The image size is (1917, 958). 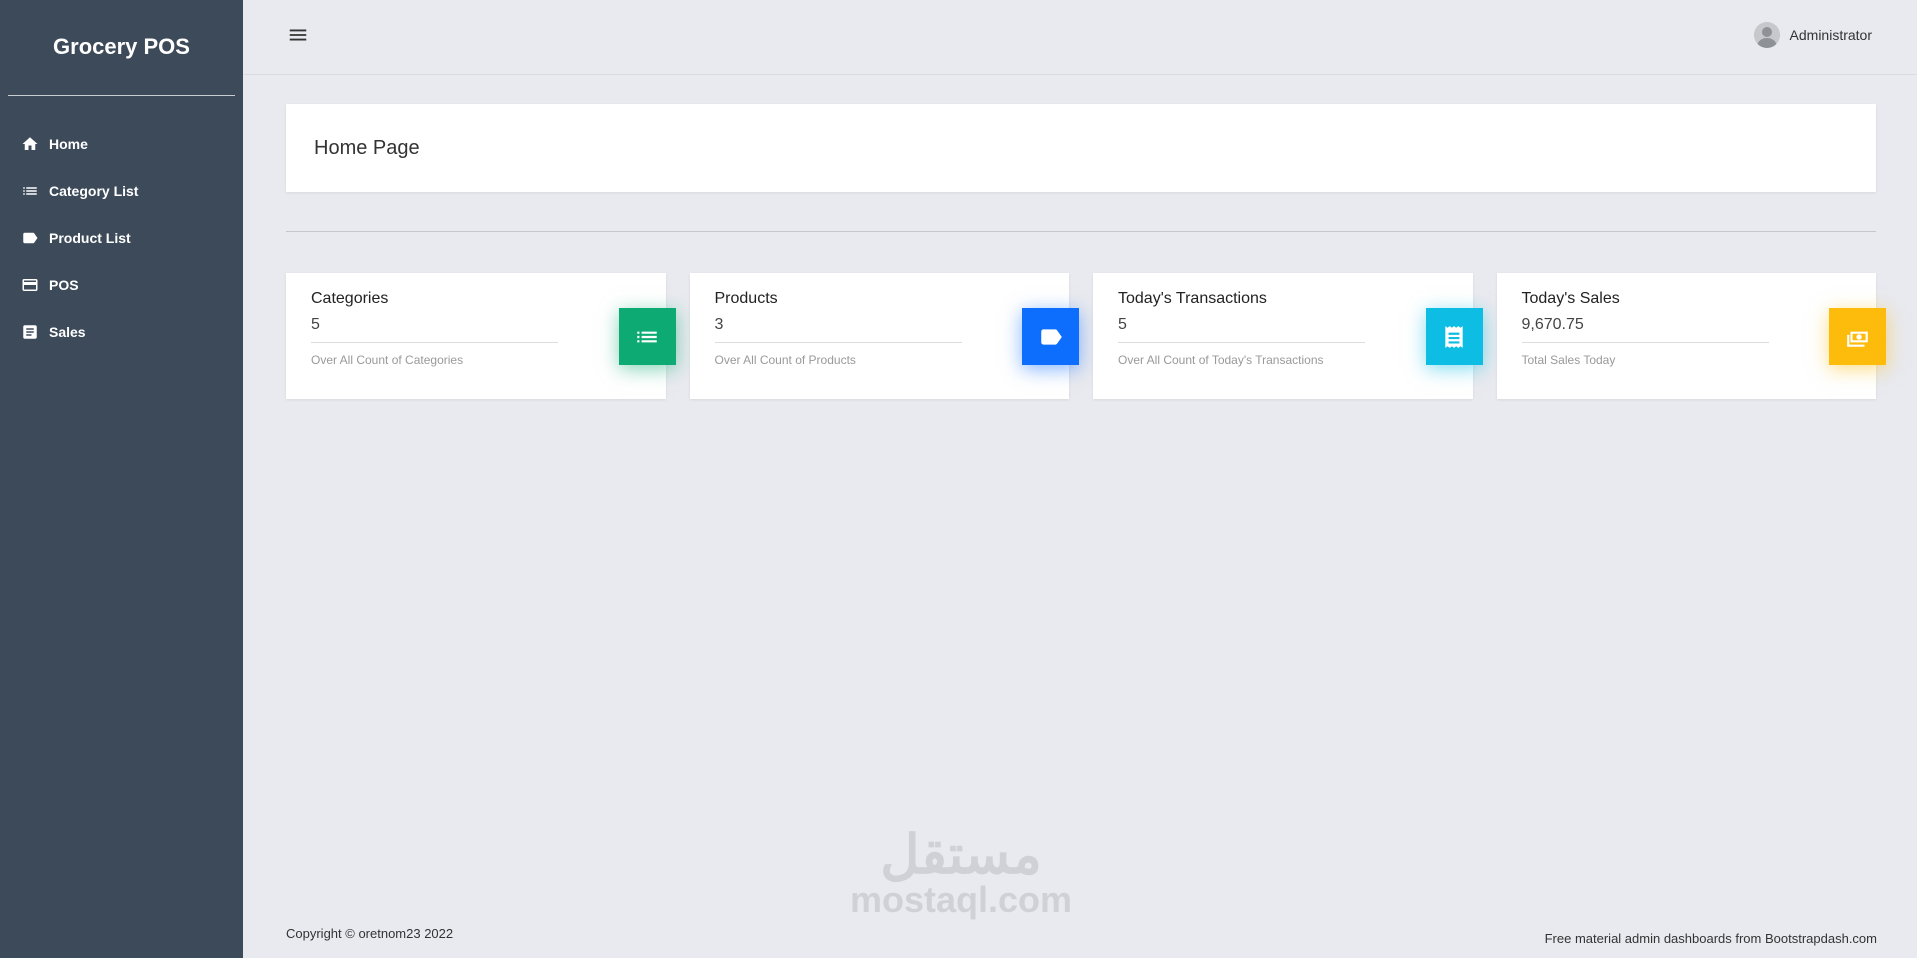 What do you see at coordinates (121, 46) in the screenshot?
I see `brand-title: Grocery POS` at bounding box center [121, 46].